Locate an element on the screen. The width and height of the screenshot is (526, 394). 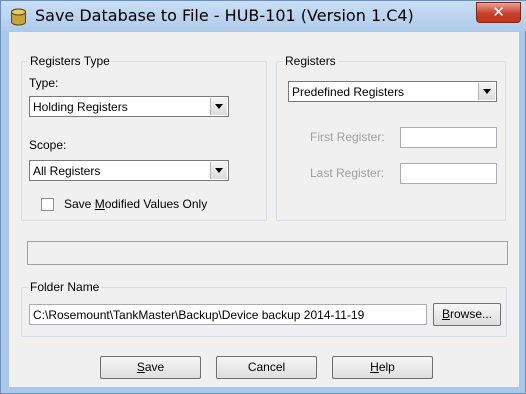
save-button: Save is located at coordinates (150, 367).